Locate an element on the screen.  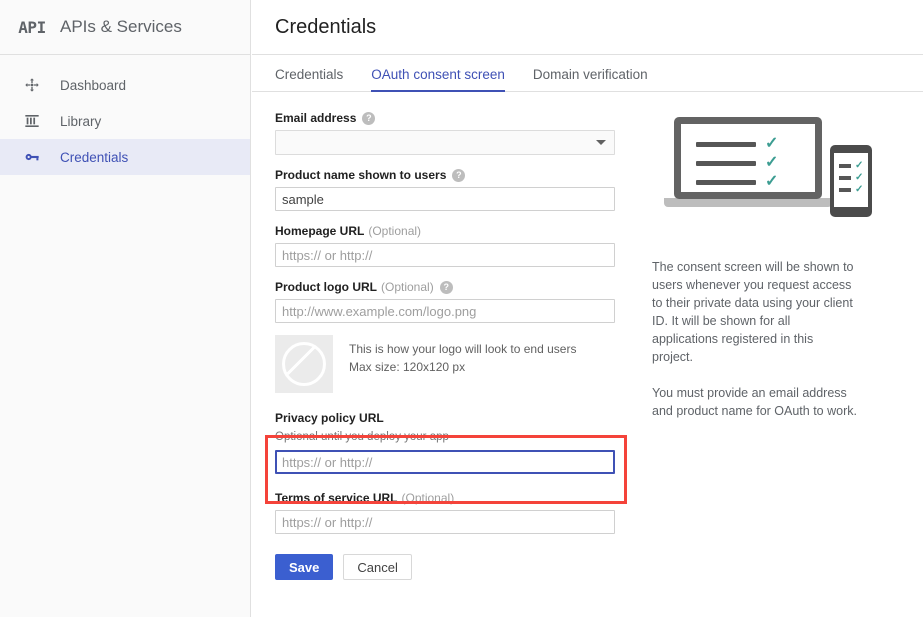
form-actions: Save Cancel is located at coordinates (445, 567).